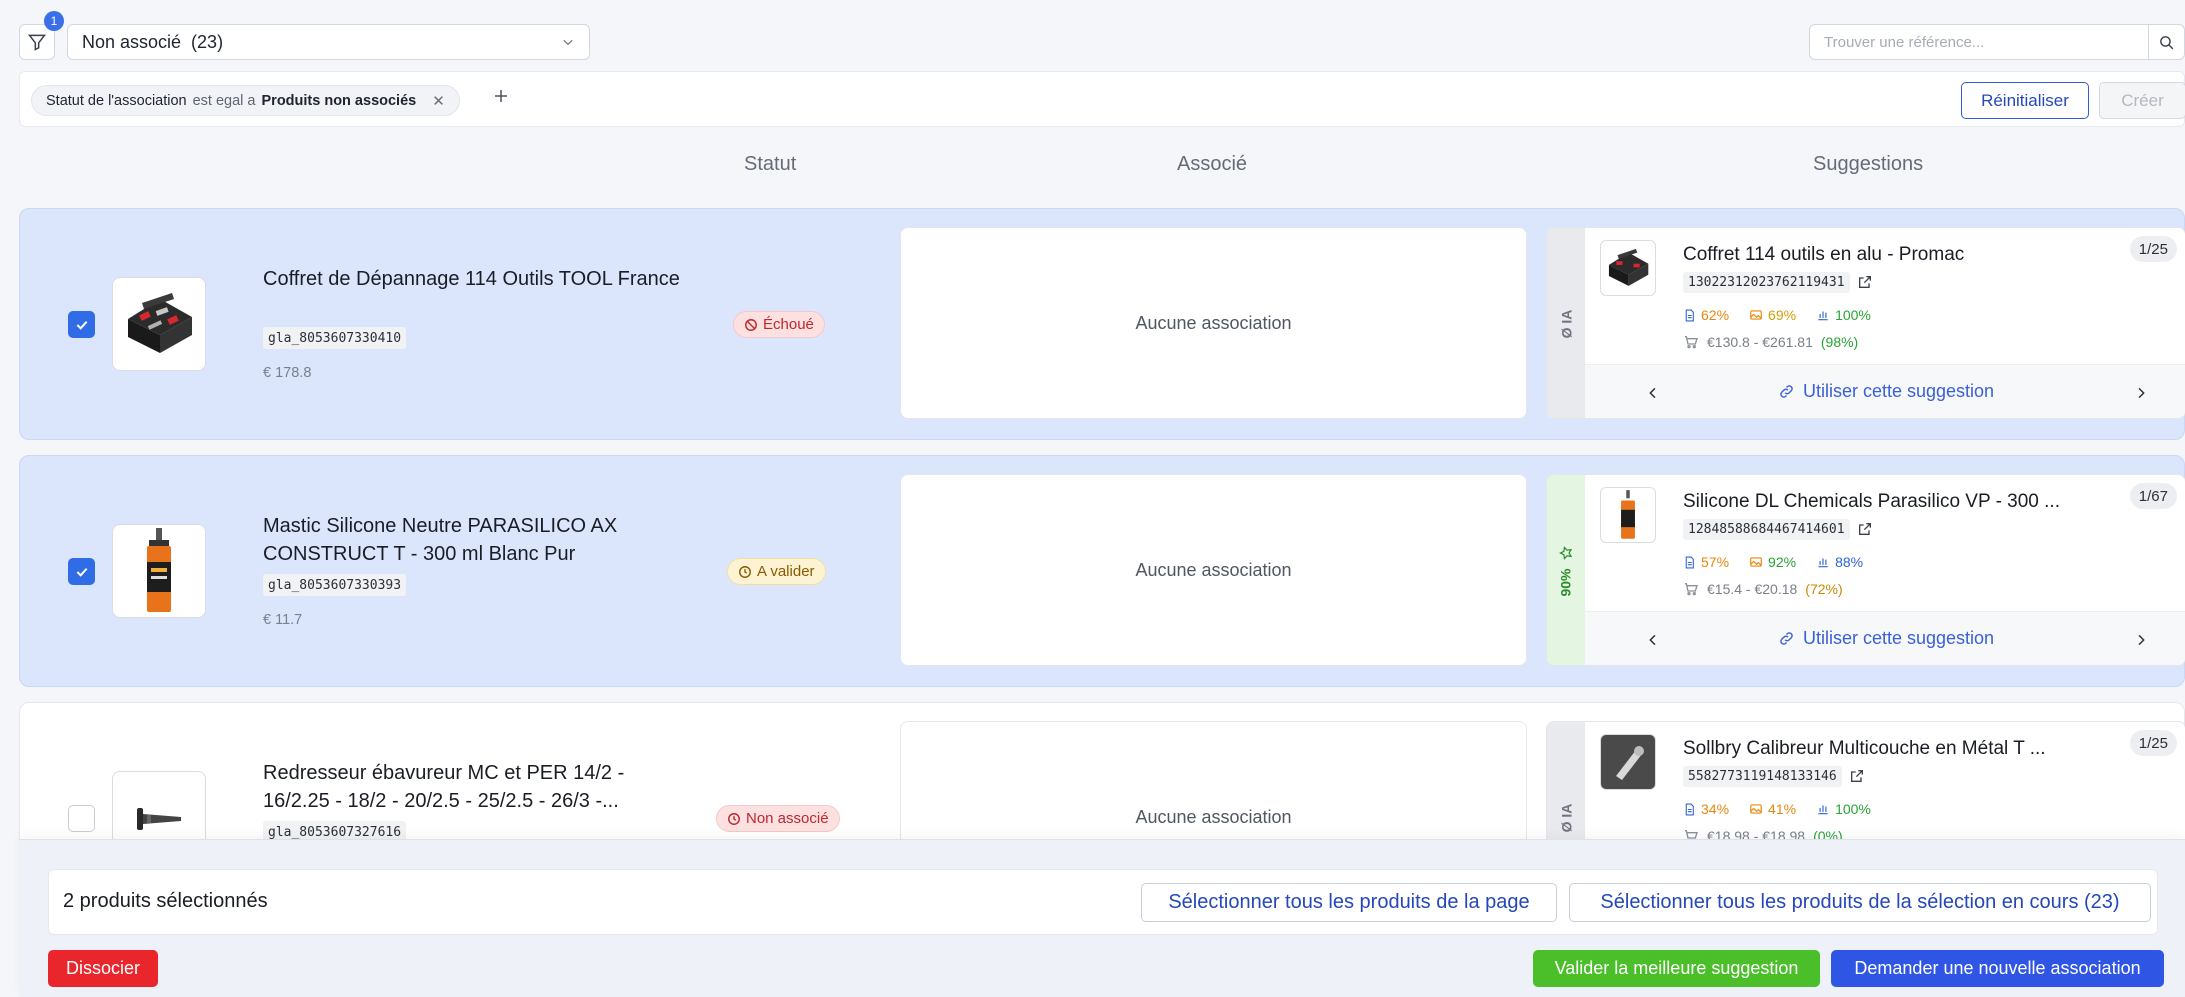 This screenshot has width=2185, height=997. What do you see at coordinates (1691, 342) in the screenshot?
I see `cart-icon` at bounding box center [1691, 342].